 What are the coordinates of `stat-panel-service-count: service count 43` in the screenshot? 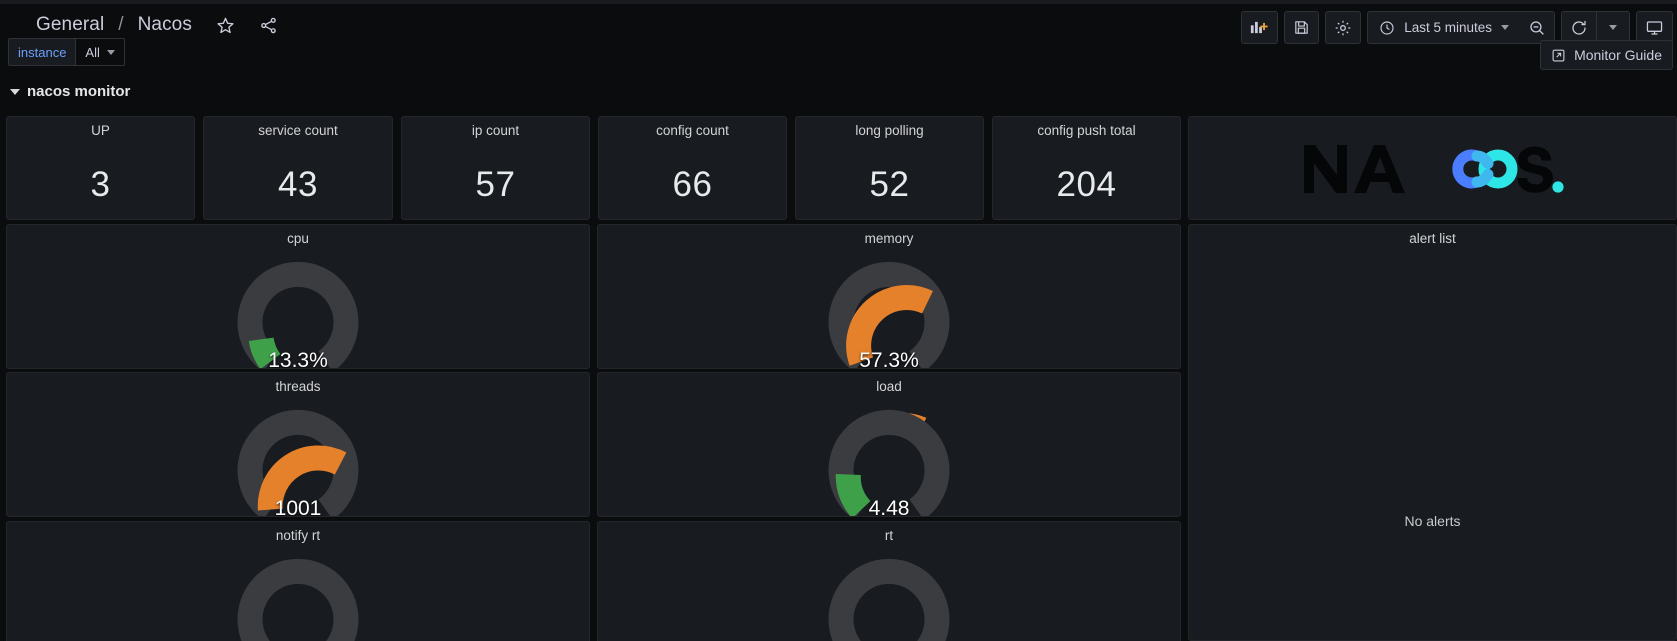 It's located at (298, 168).